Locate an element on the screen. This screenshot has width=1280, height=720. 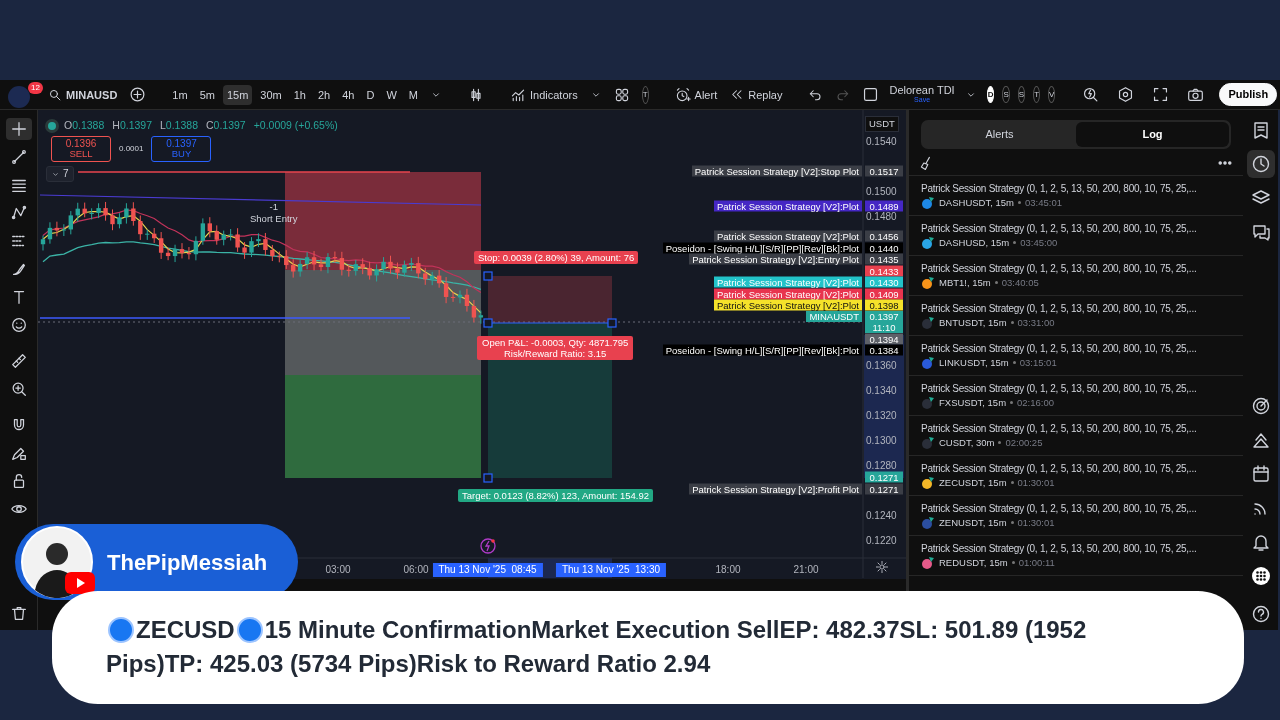
price-tick-label: 0.1480 is located at coordinates (881, 216).